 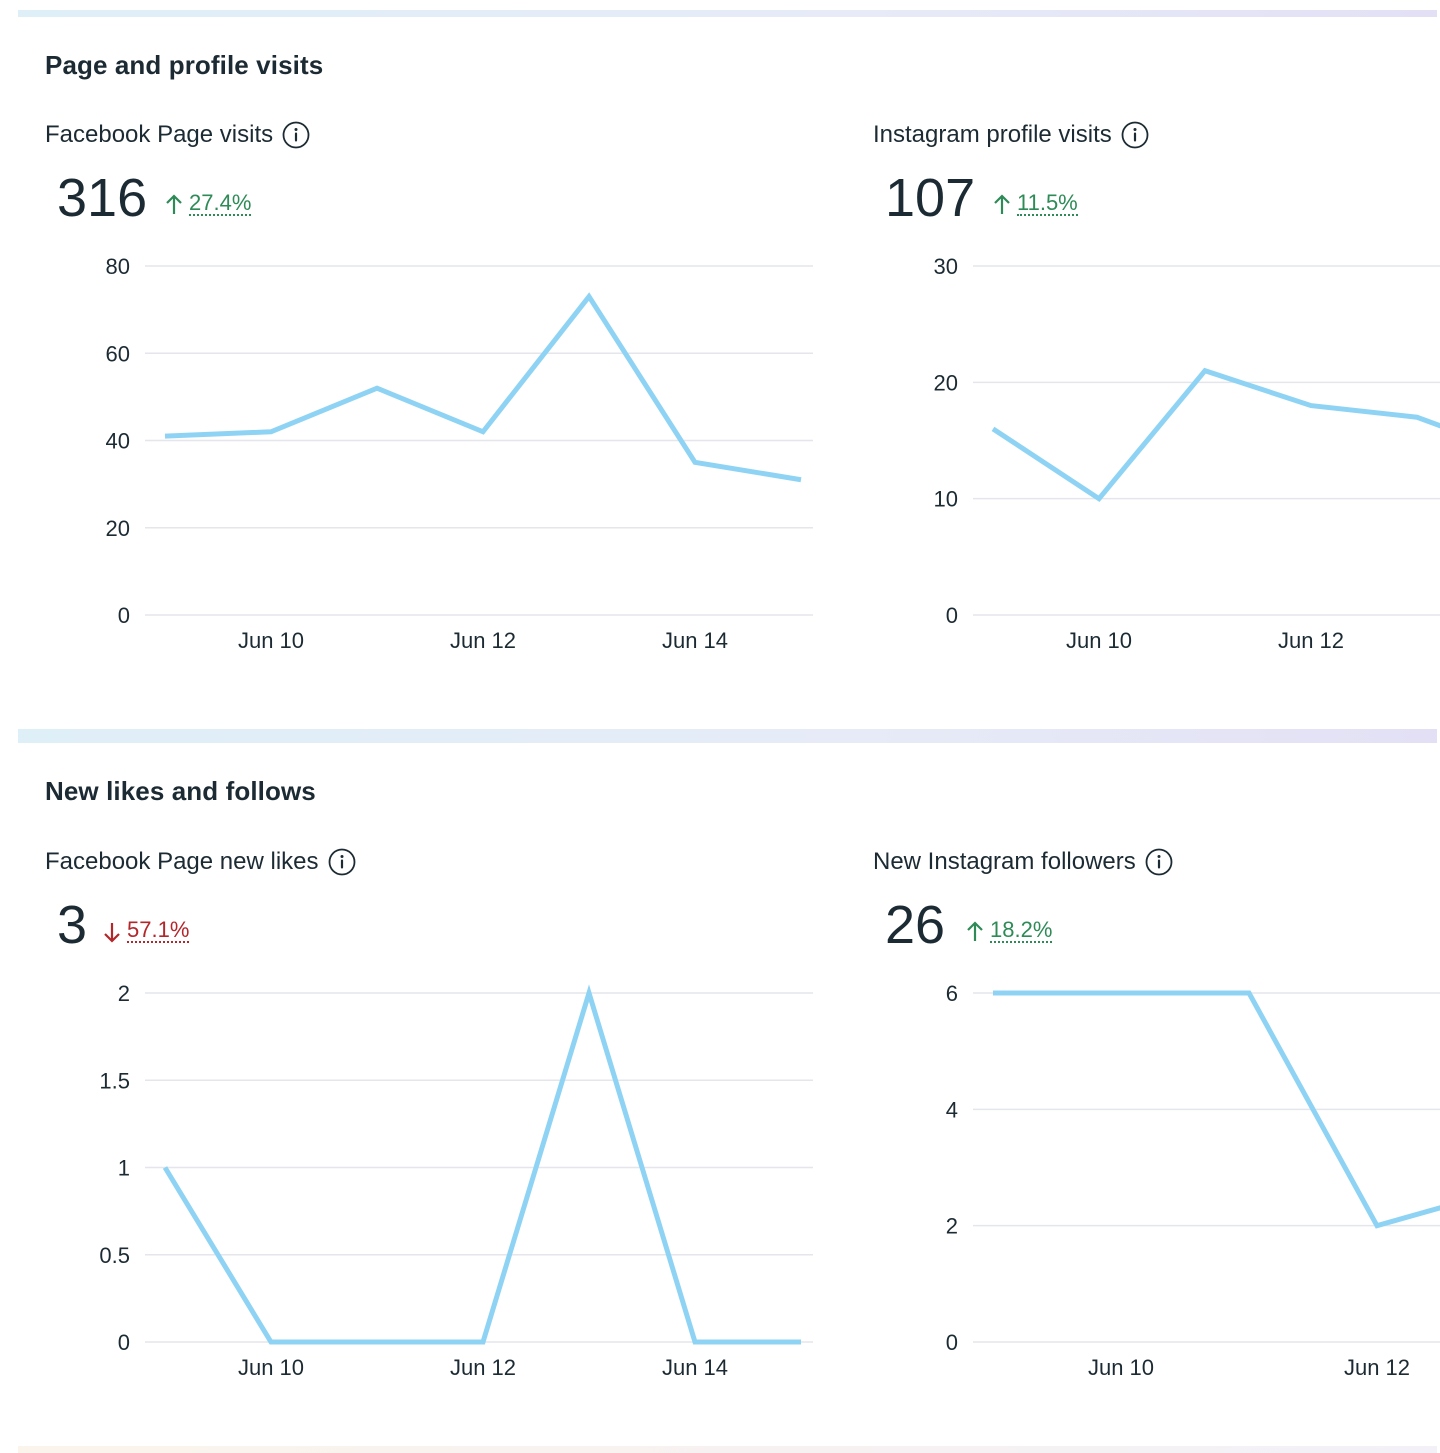 What do you see at coordinates (114, 1255) in the screenshot?
I see `y-tick-label: 0.5` at bounding box center [114, 1255].